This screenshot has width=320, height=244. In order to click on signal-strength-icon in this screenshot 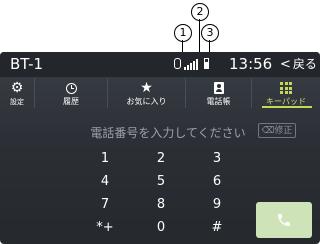, I will do `click(191, 64)`.